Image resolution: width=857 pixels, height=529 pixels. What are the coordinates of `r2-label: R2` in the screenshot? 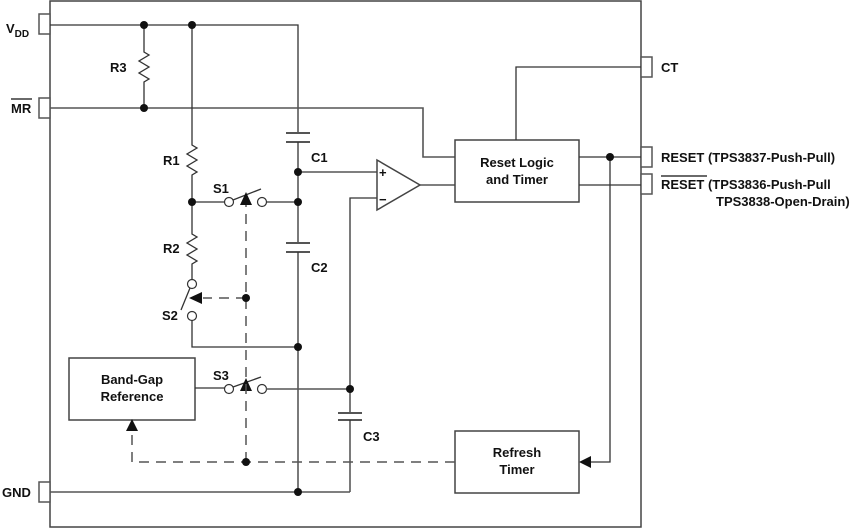 It's located at (171, 248).